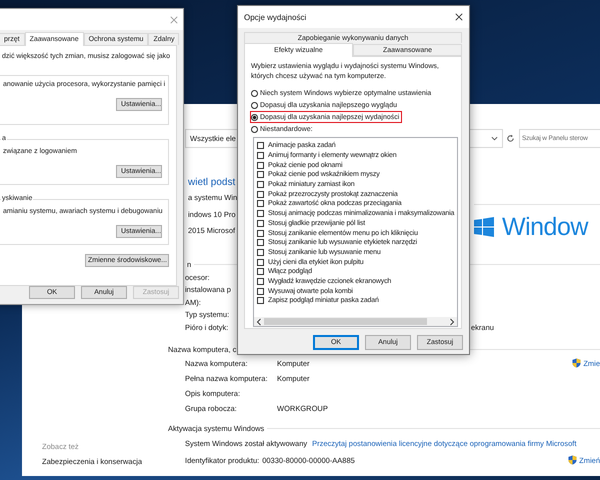 The height and width of the screenshot is (480, 600). Describe the element at coordinates (452, 322) in the screenshot. I see `scroll-right-icon` at that location.